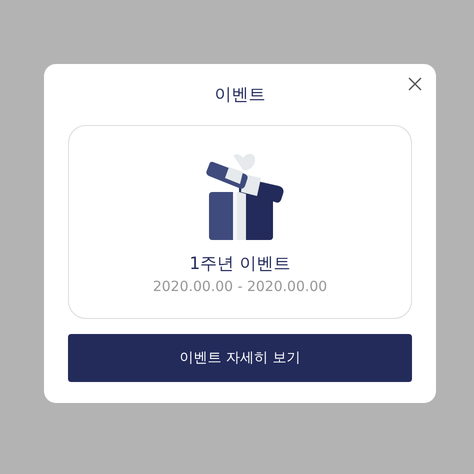 The image size is (474, 474). What do you see at coordinates (240, 95) in the screenshot?
I see `dialog-title: 이벤트` at bounding box center [240, 95].